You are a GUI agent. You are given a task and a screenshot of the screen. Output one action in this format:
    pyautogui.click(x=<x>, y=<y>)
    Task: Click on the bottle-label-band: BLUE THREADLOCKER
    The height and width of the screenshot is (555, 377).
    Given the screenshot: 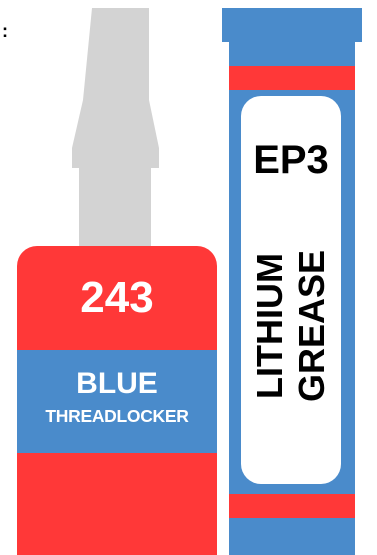 What is the action you would take?
    pyautogui.click(x=117, y=401)
    